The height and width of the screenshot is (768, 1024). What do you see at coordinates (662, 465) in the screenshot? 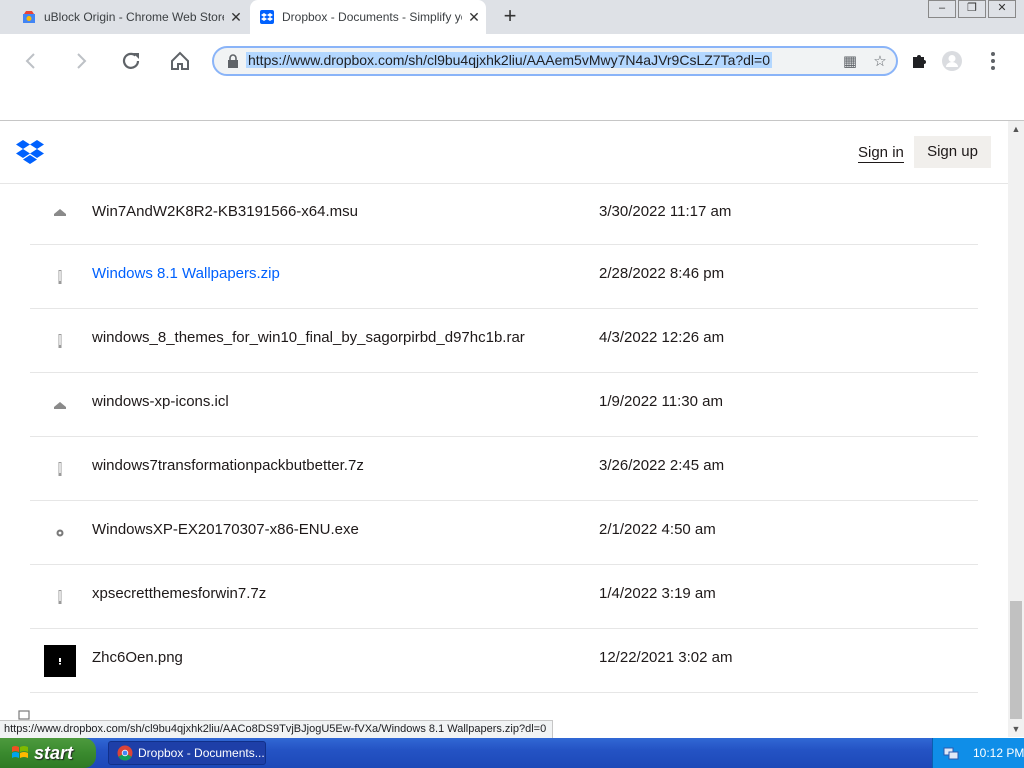
I see `file-date: 3/26/2022 2:45 am` at bounding box center [662, 465].